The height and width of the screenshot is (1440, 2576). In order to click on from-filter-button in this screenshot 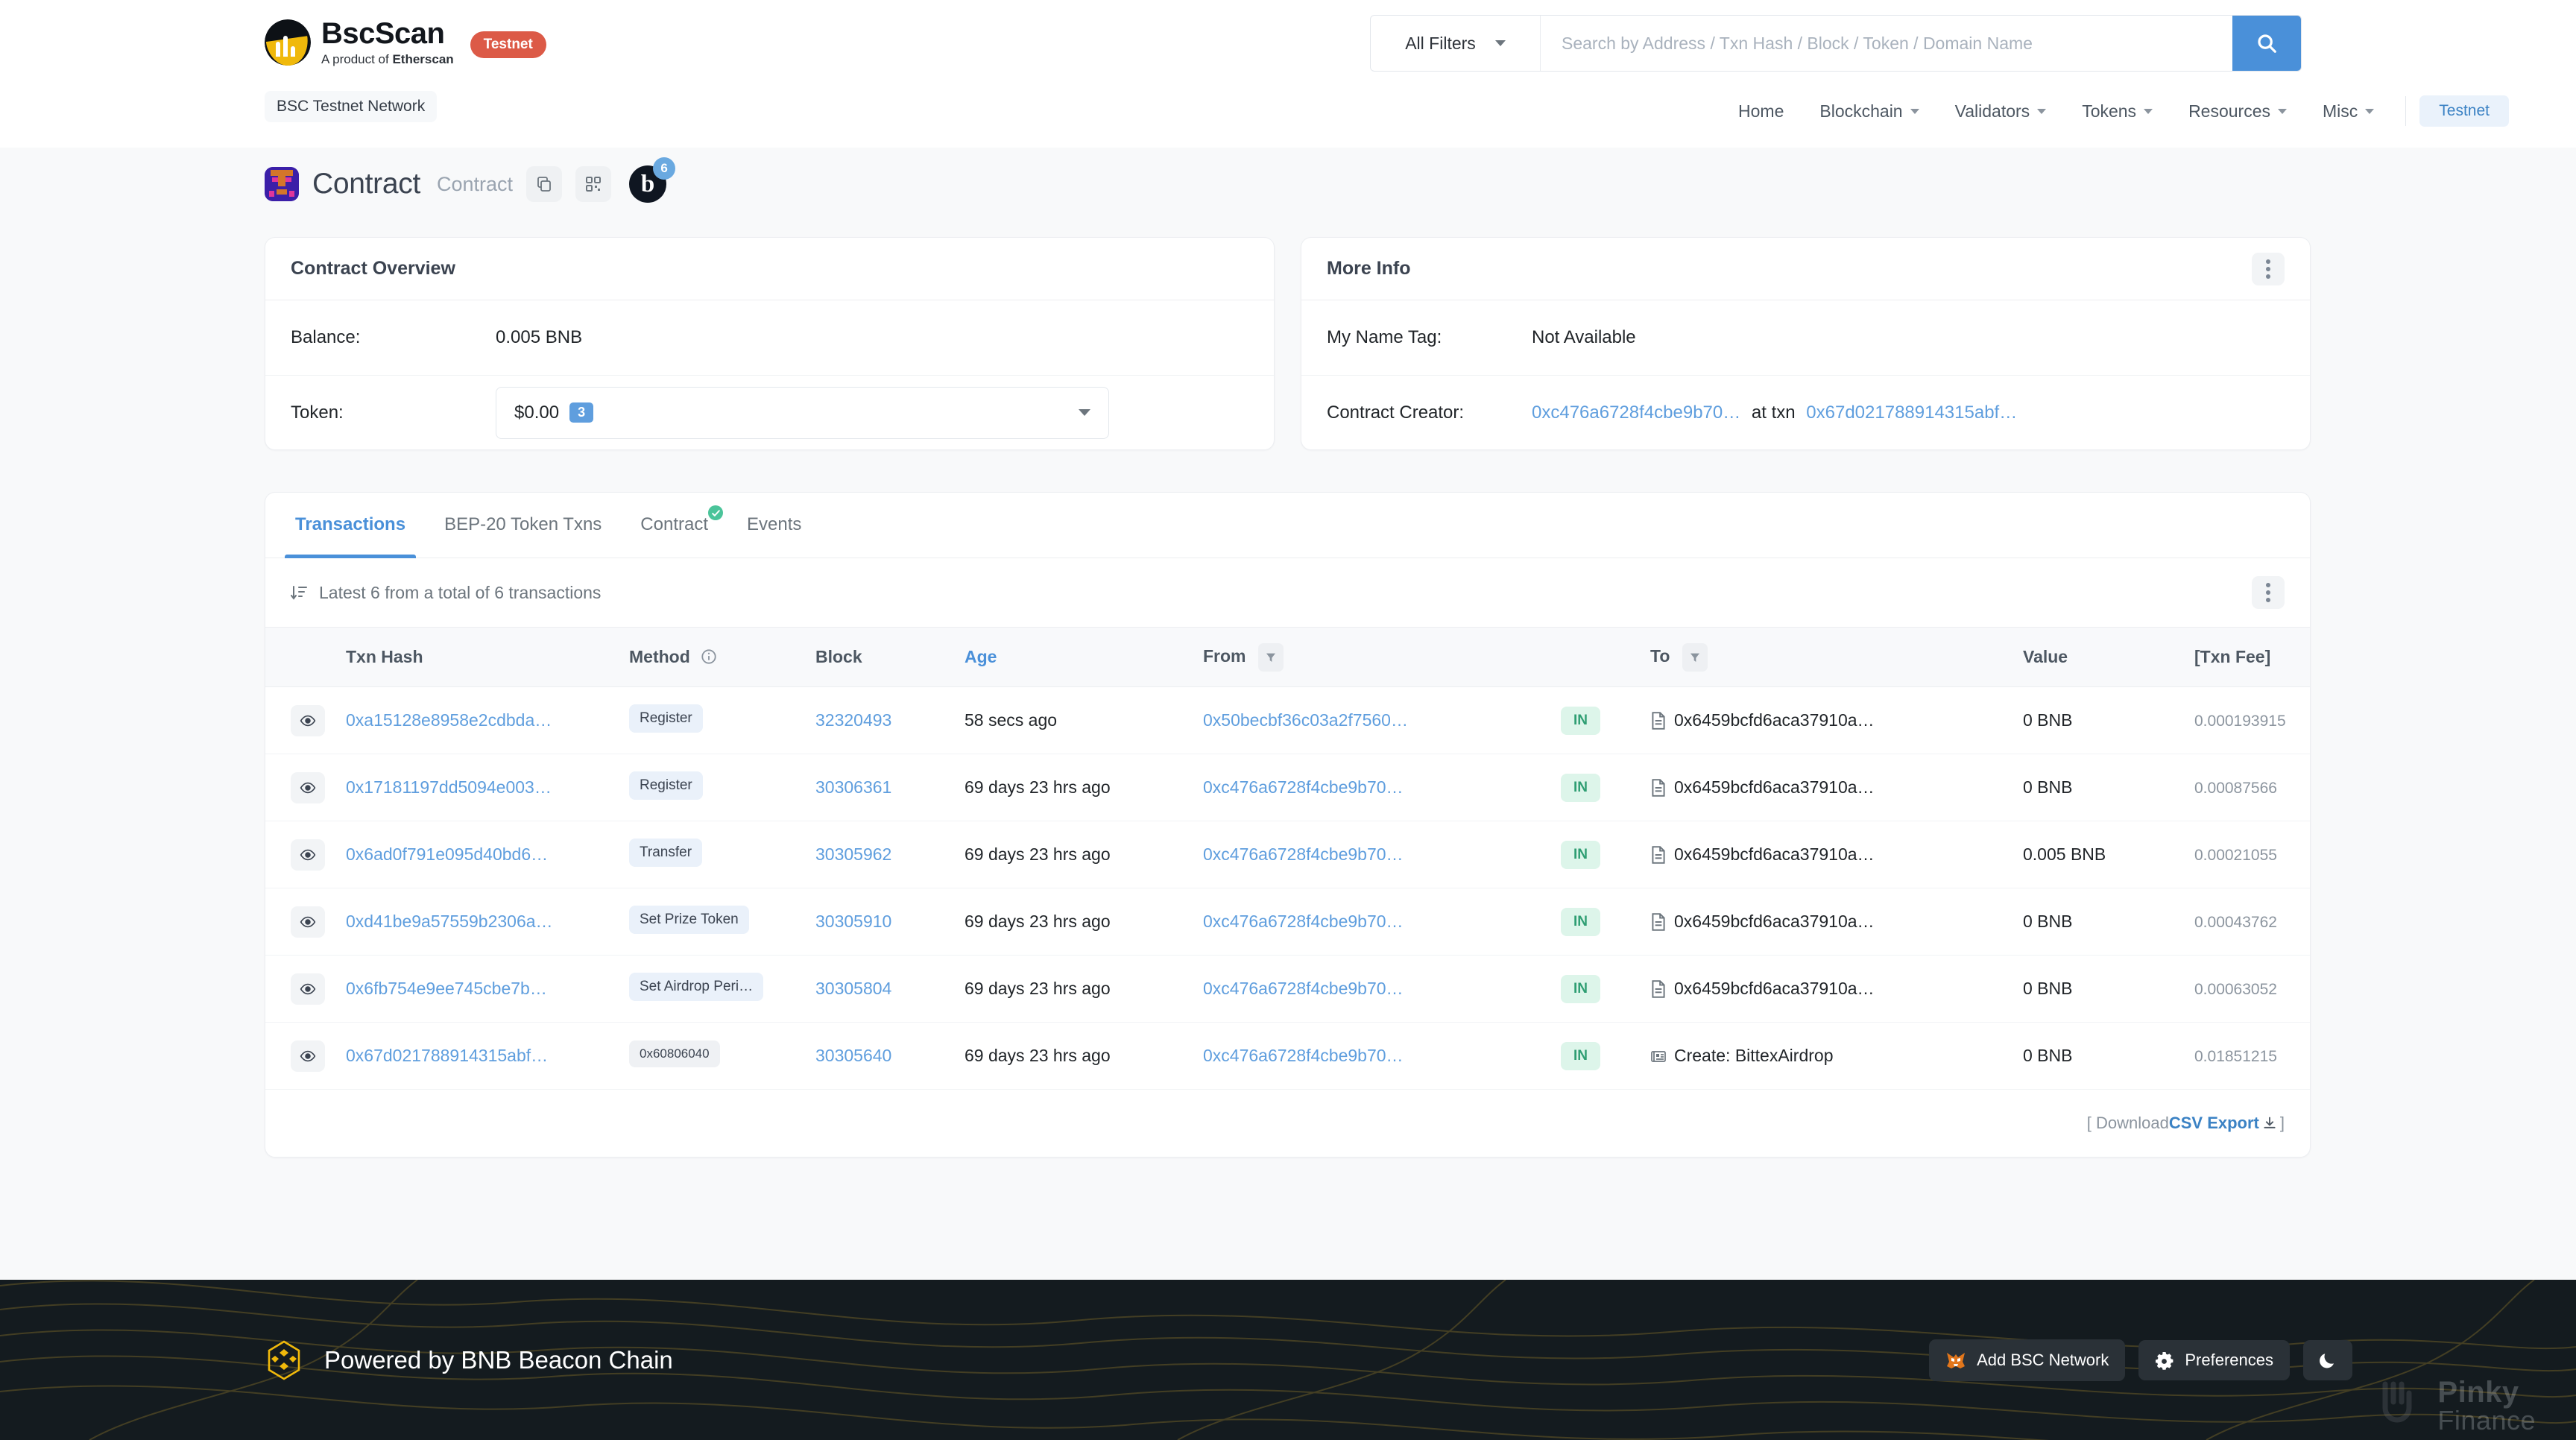, I will do `click(1270, 657)`.